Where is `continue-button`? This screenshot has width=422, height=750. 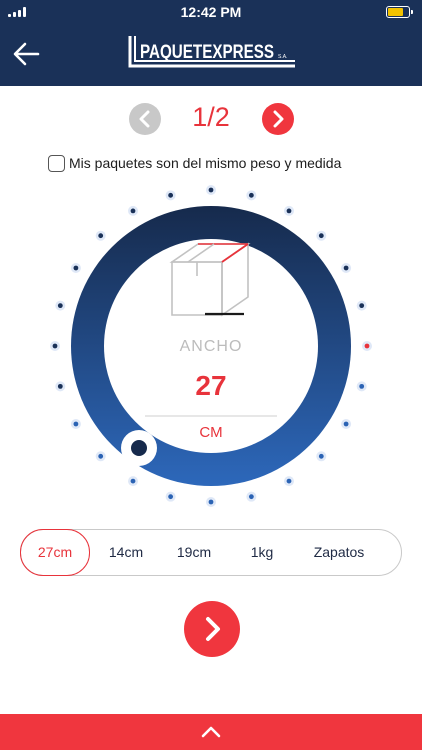
continue-button is located at coordinates (212, 629).